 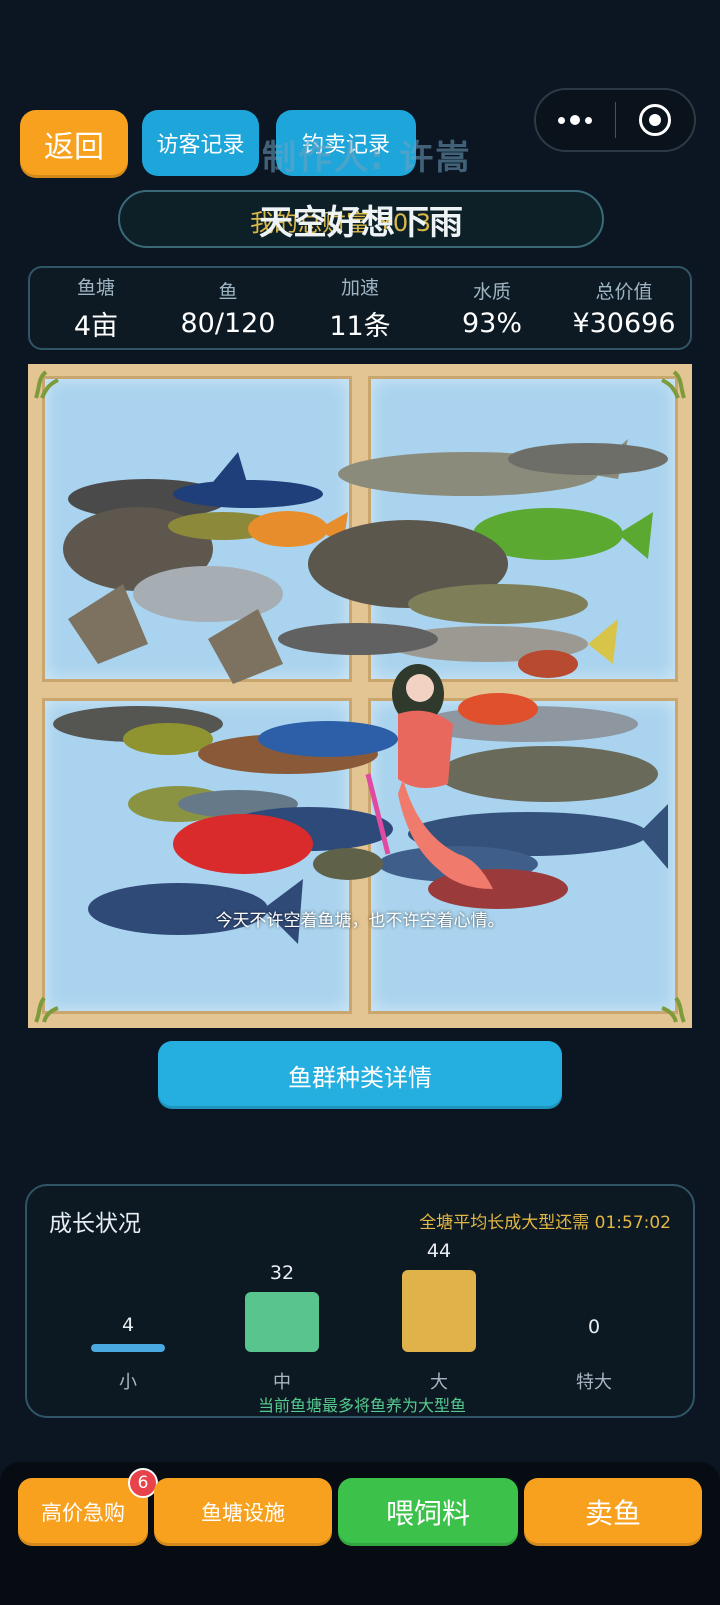 I want to click on growth-size-label: 中, so click(x=282, y=1382).